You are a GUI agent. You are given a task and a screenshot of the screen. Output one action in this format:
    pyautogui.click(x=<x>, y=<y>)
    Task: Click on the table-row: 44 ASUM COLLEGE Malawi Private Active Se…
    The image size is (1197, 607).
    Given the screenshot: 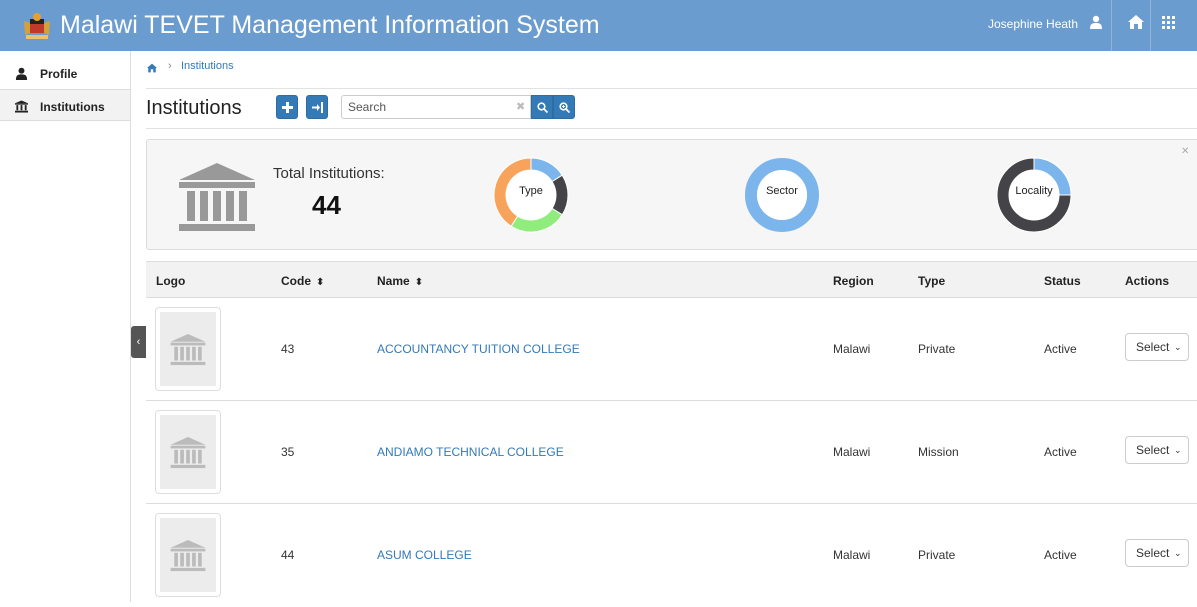 What is the action you would take?
    pyautogui.click(x=671, y=555)
    